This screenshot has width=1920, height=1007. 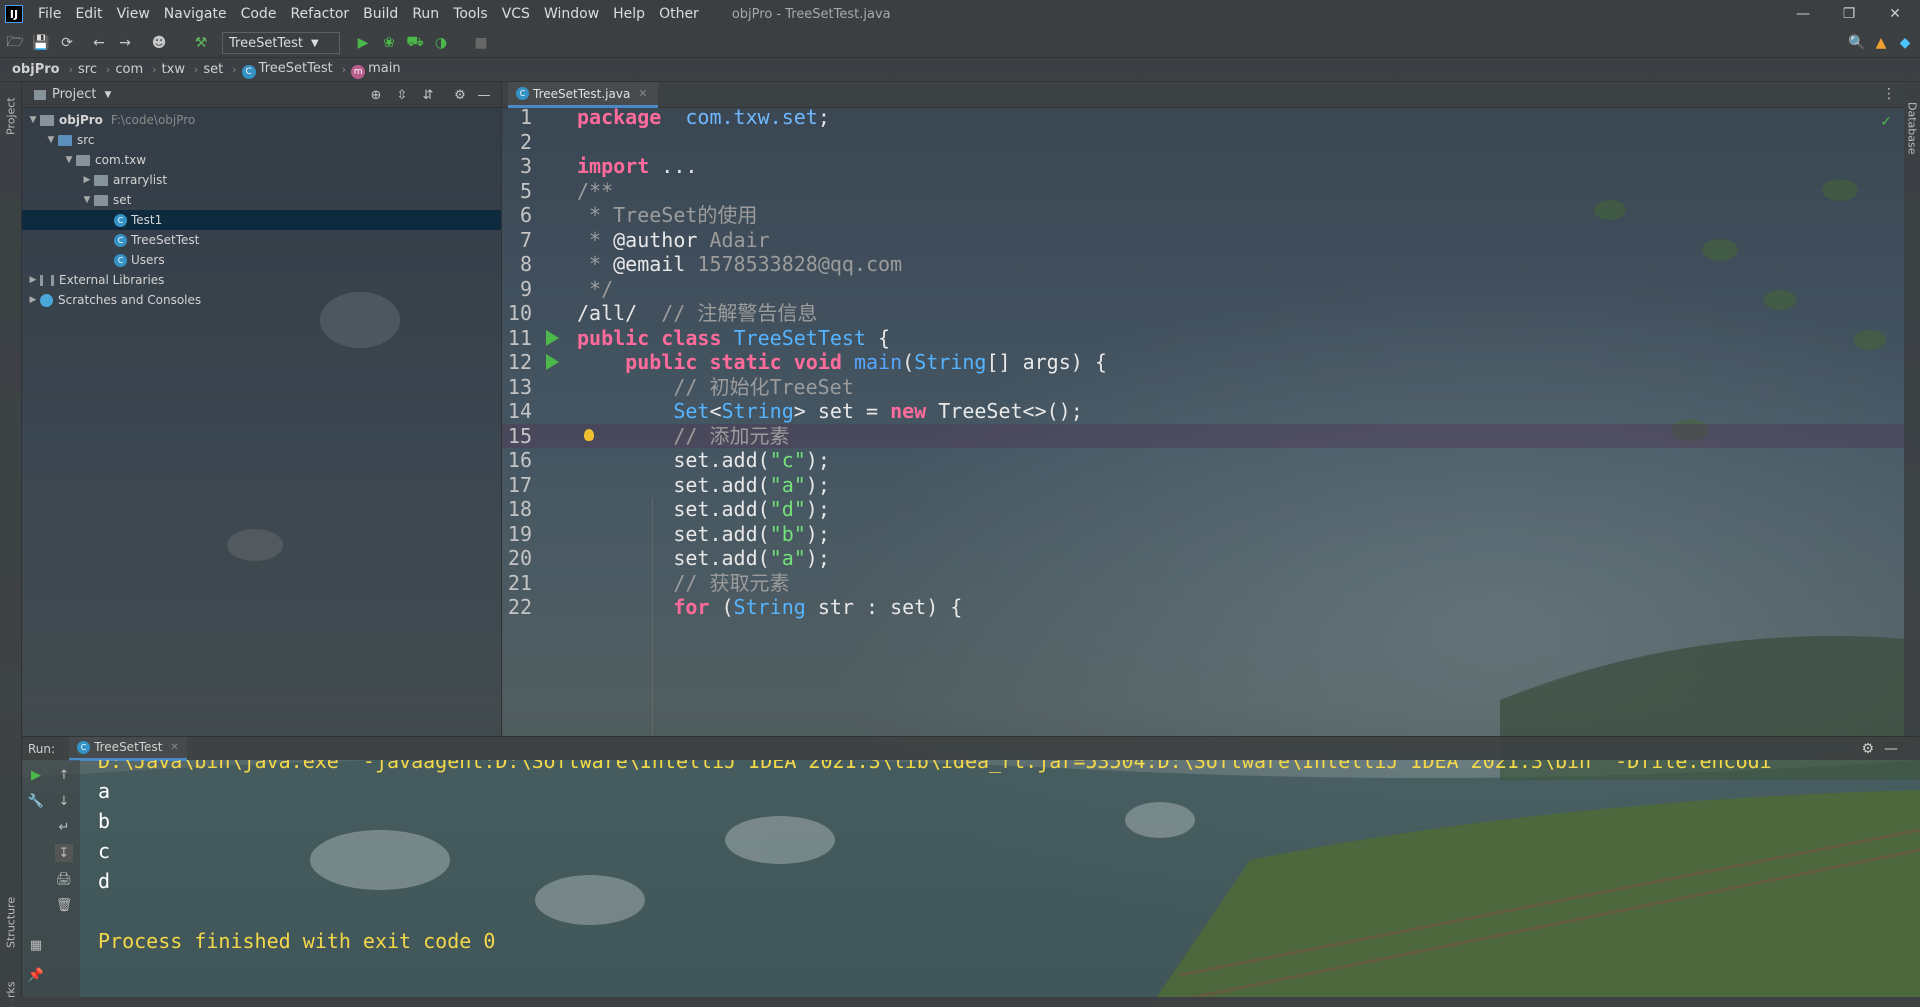 What do you see at coordinates (36, 975) in the screenshot?
I see `pin-icon: 📌` at bounding box center [36, 975].